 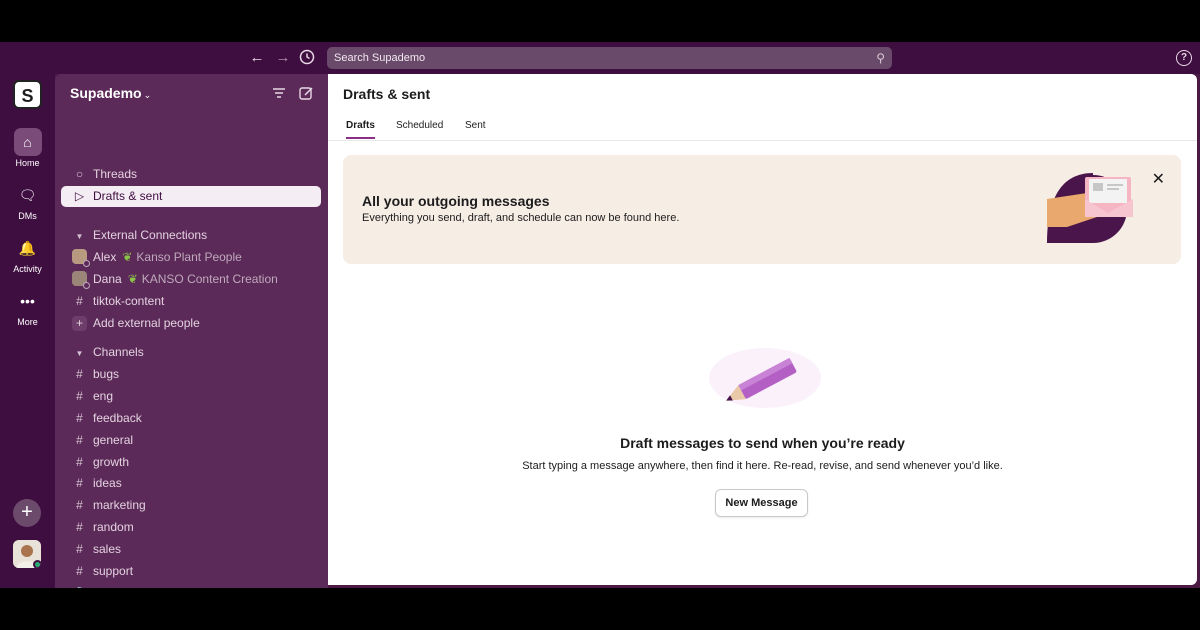 I want to click on empty-state-title: Draft messages to send when you’re ready, so click(x=762, y=443).